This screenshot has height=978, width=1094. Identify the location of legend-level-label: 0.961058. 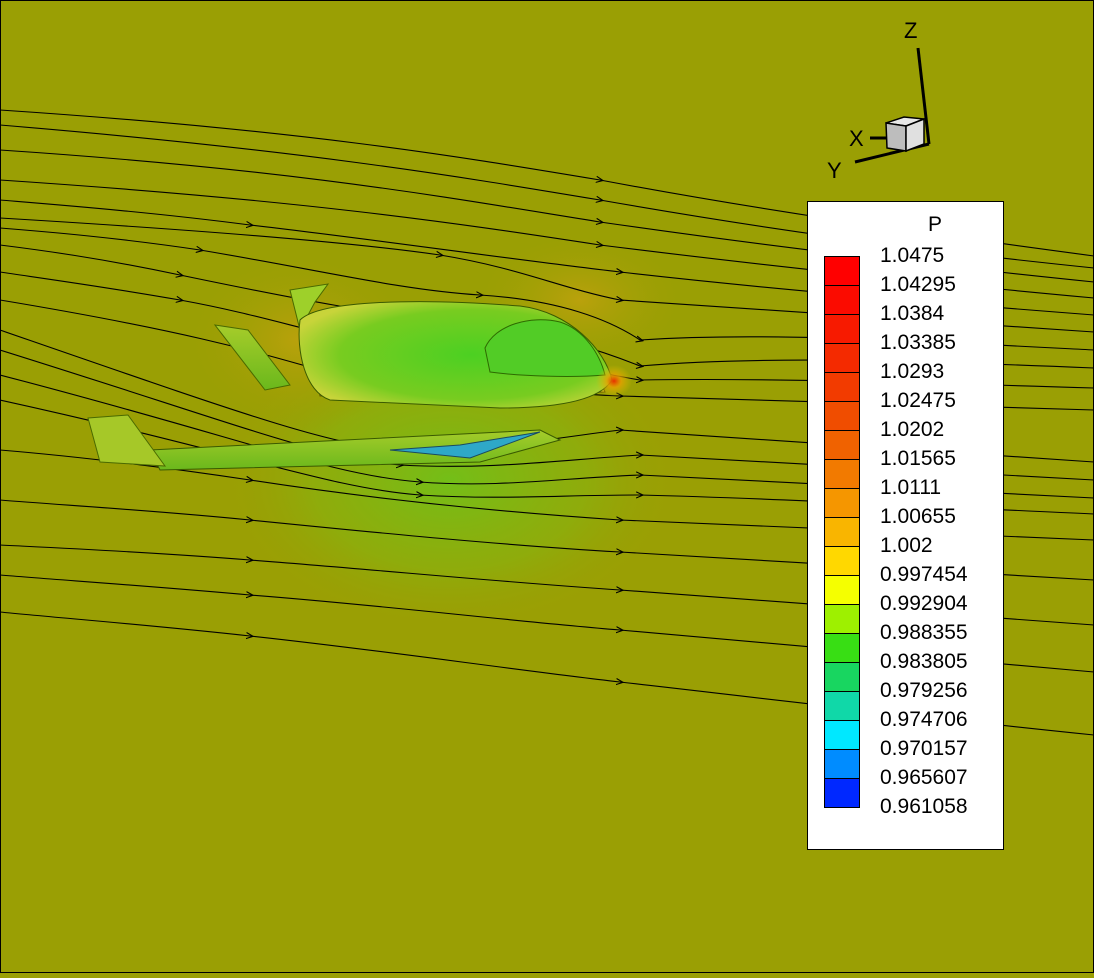
(924, 806).